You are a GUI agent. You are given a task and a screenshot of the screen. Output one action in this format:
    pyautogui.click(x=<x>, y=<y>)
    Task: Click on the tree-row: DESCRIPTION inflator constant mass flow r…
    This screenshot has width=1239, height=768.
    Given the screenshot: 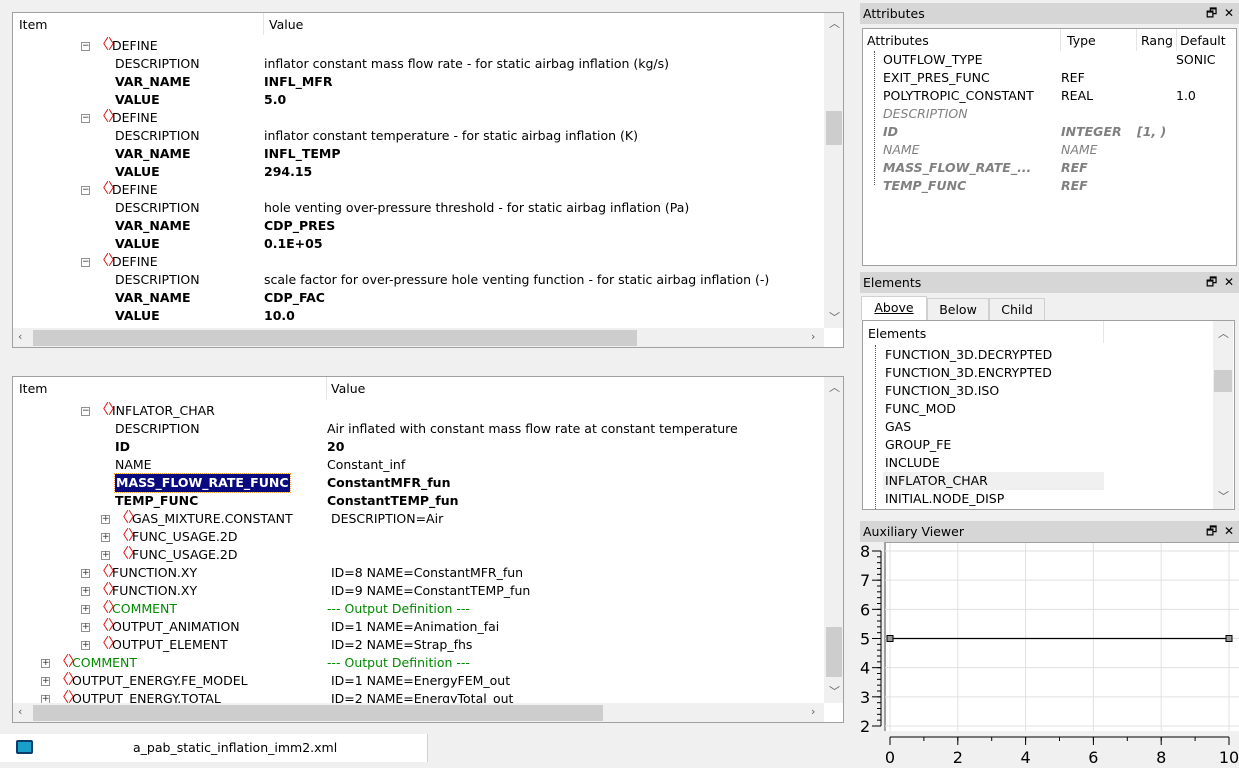 What is the action you would take?
    pyautogui.click(x=413, y=64)
    